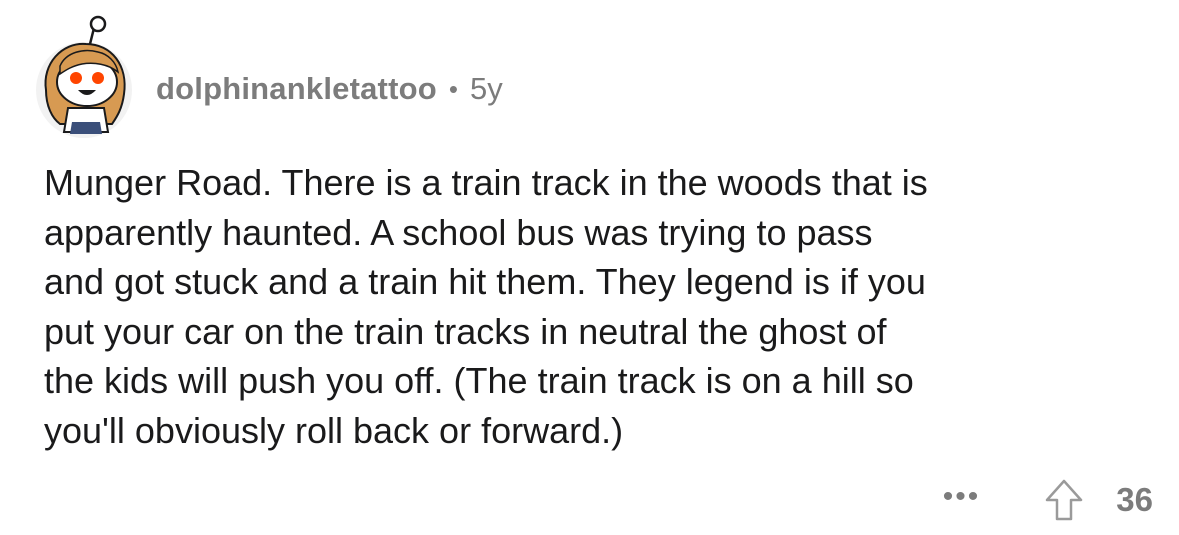 Image resolution: width=1179 pixels, height=535 pixels. I want to click on upvote-button, so click(1064, 500).